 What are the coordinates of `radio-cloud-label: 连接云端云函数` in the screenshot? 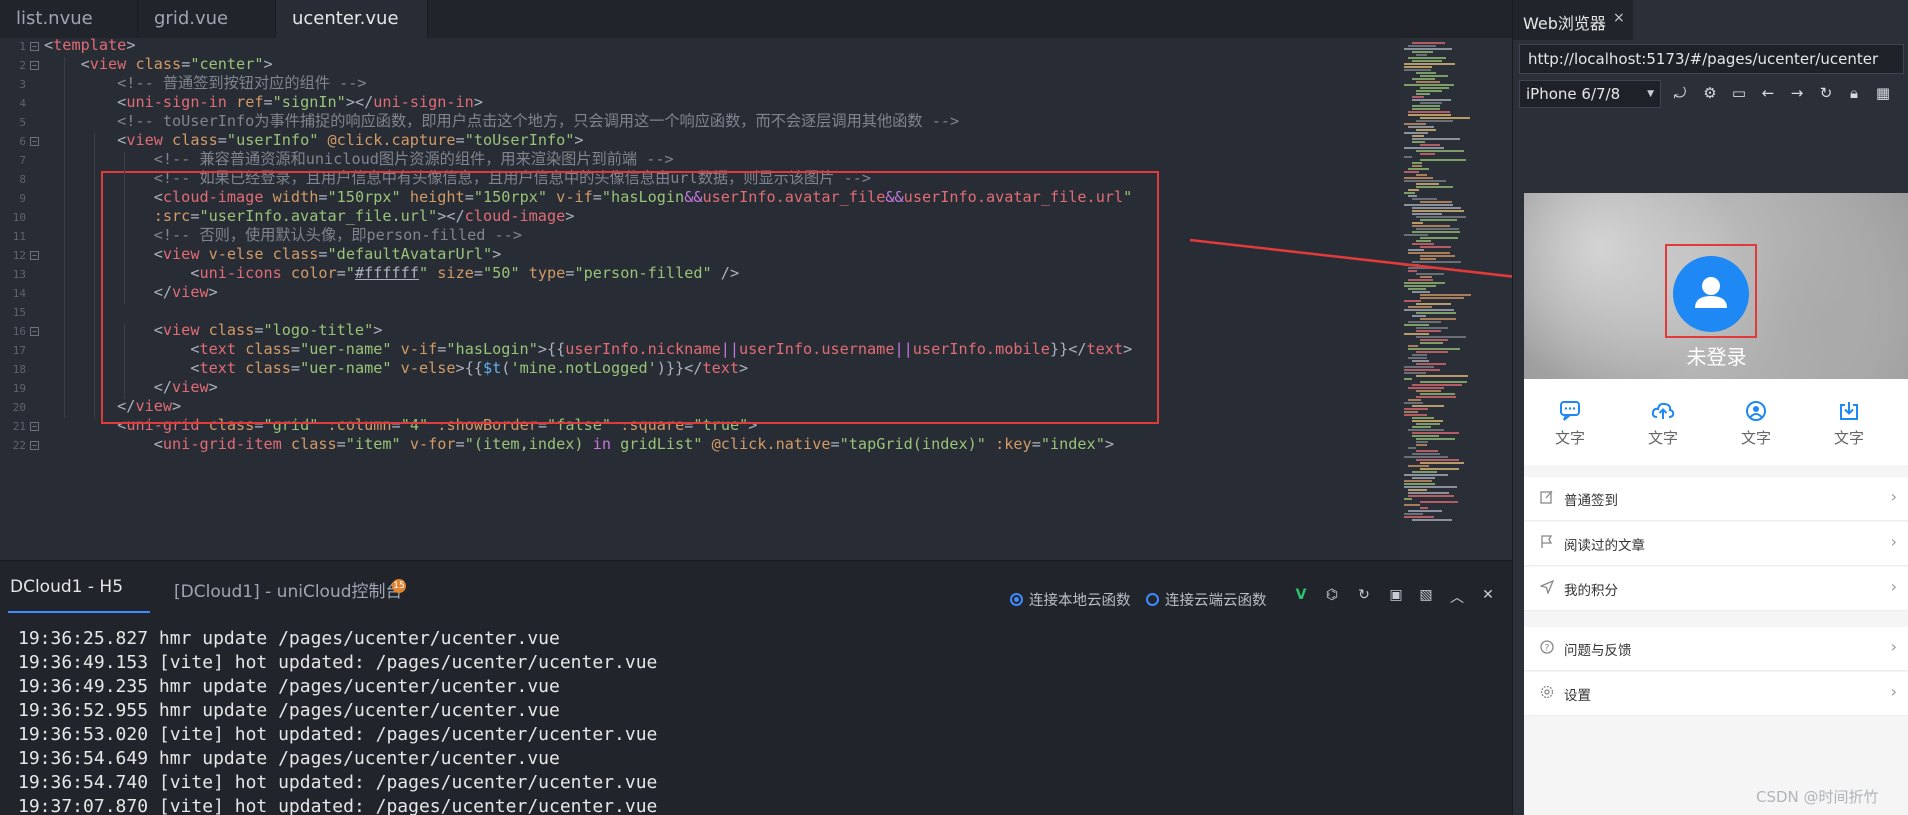 It's located at (1216, 601).